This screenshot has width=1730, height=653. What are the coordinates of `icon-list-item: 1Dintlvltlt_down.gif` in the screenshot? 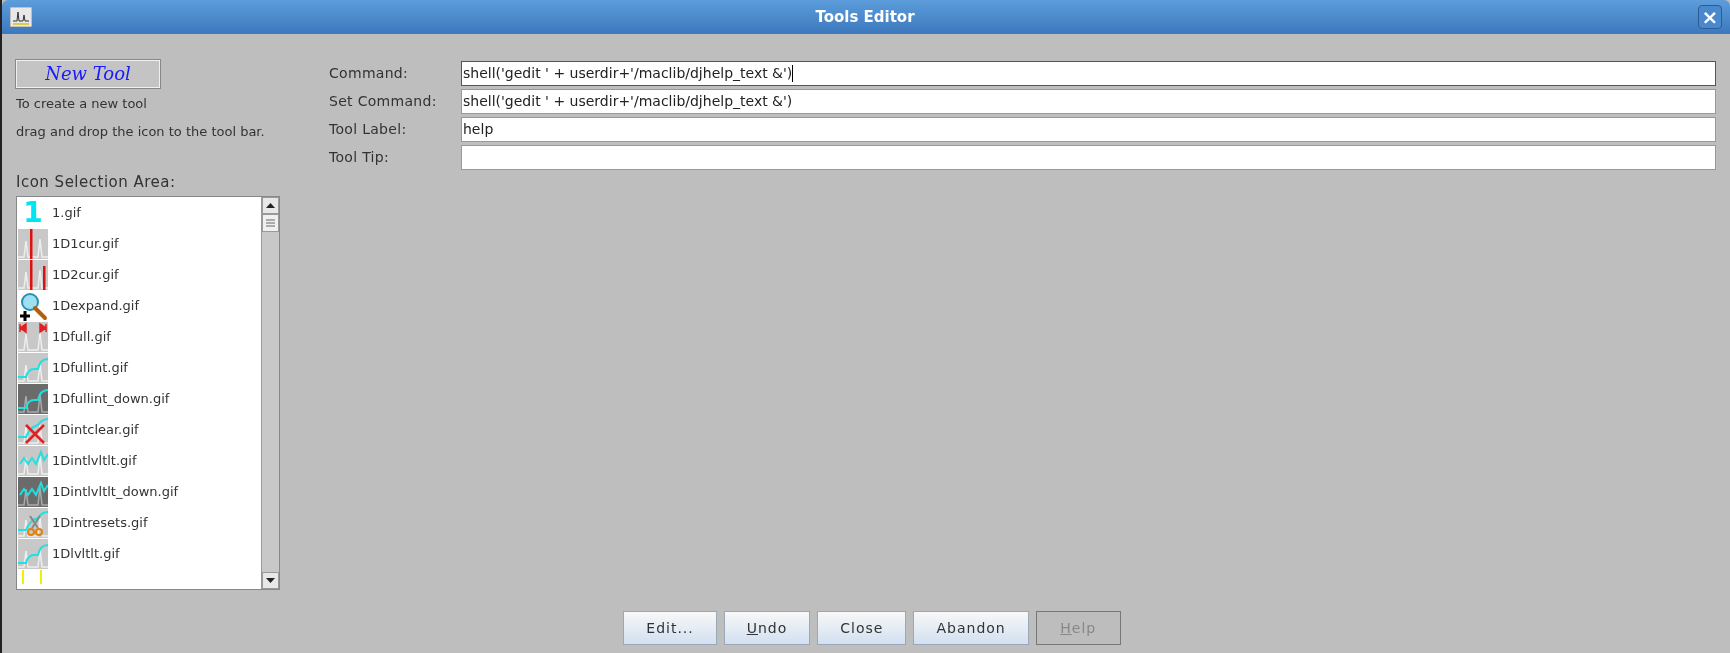 It's located at (139, 492).